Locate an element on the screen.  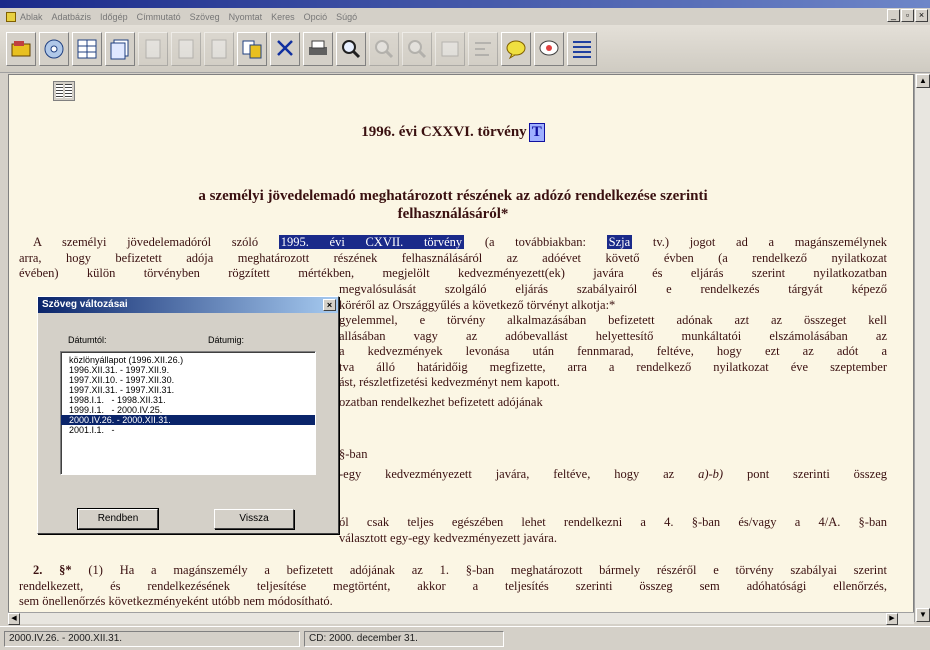
search-button is located at coordinates (351, 48).